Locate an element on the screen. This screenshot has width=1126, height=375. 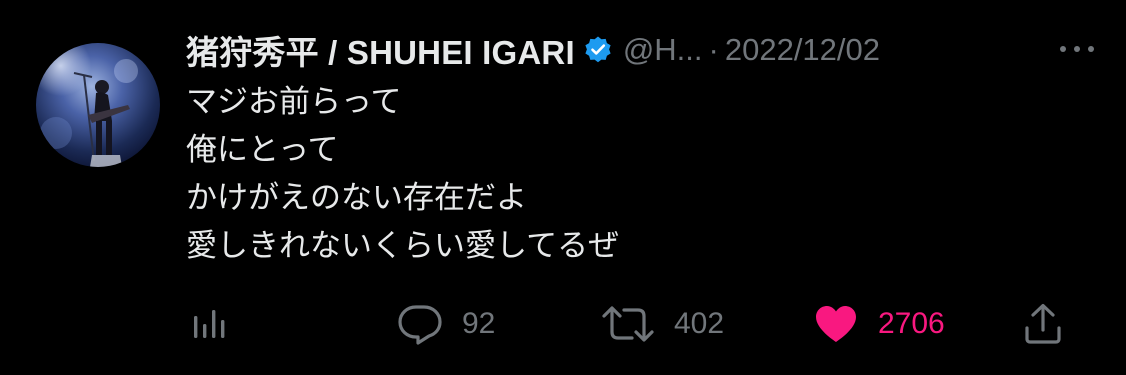
display-name: 猪狩秀平 / SHUHEI IGARI is located at coordinates (380, 50).